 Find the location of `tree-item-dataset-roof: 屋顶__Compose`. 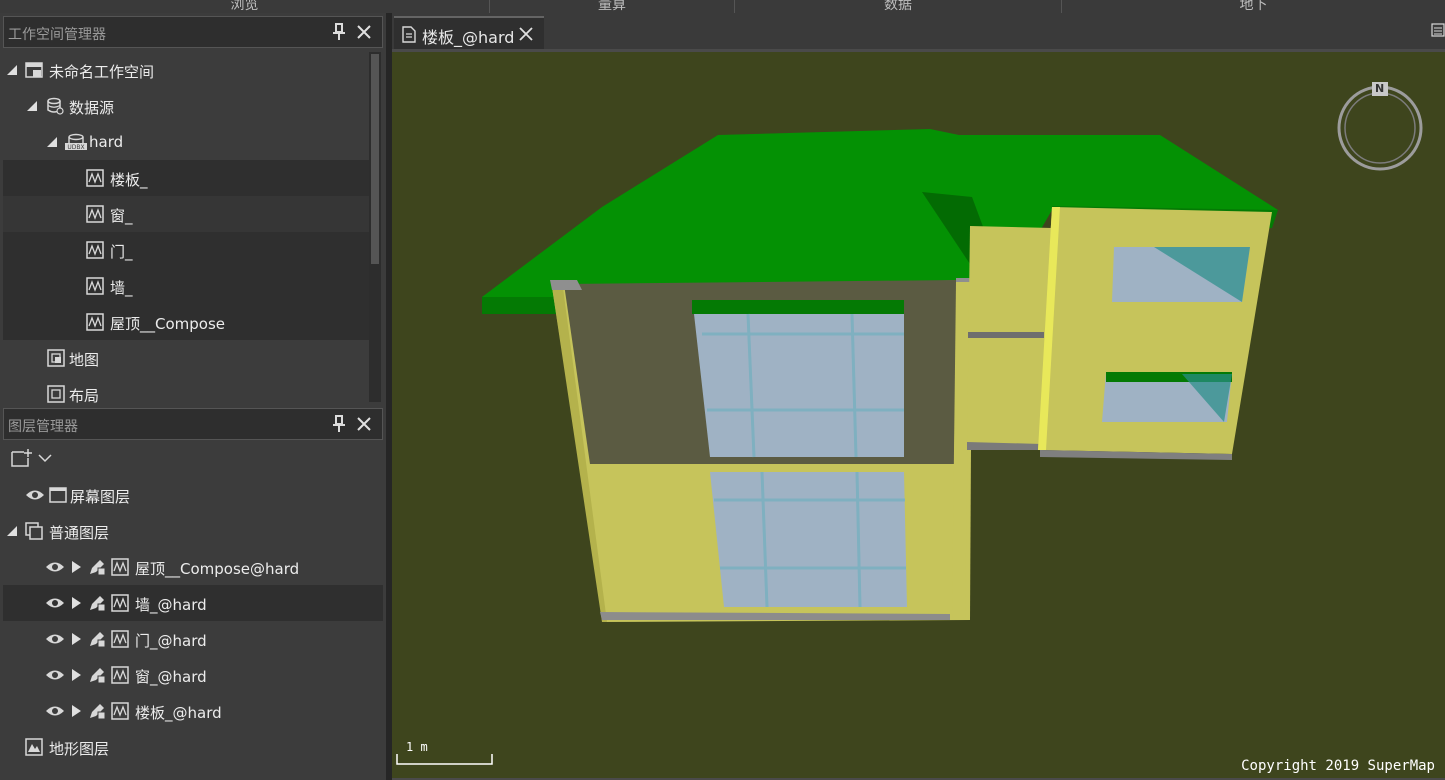

tree-item-dataset-roof: 屋顶__Compose is located at coordinates (186, 322).